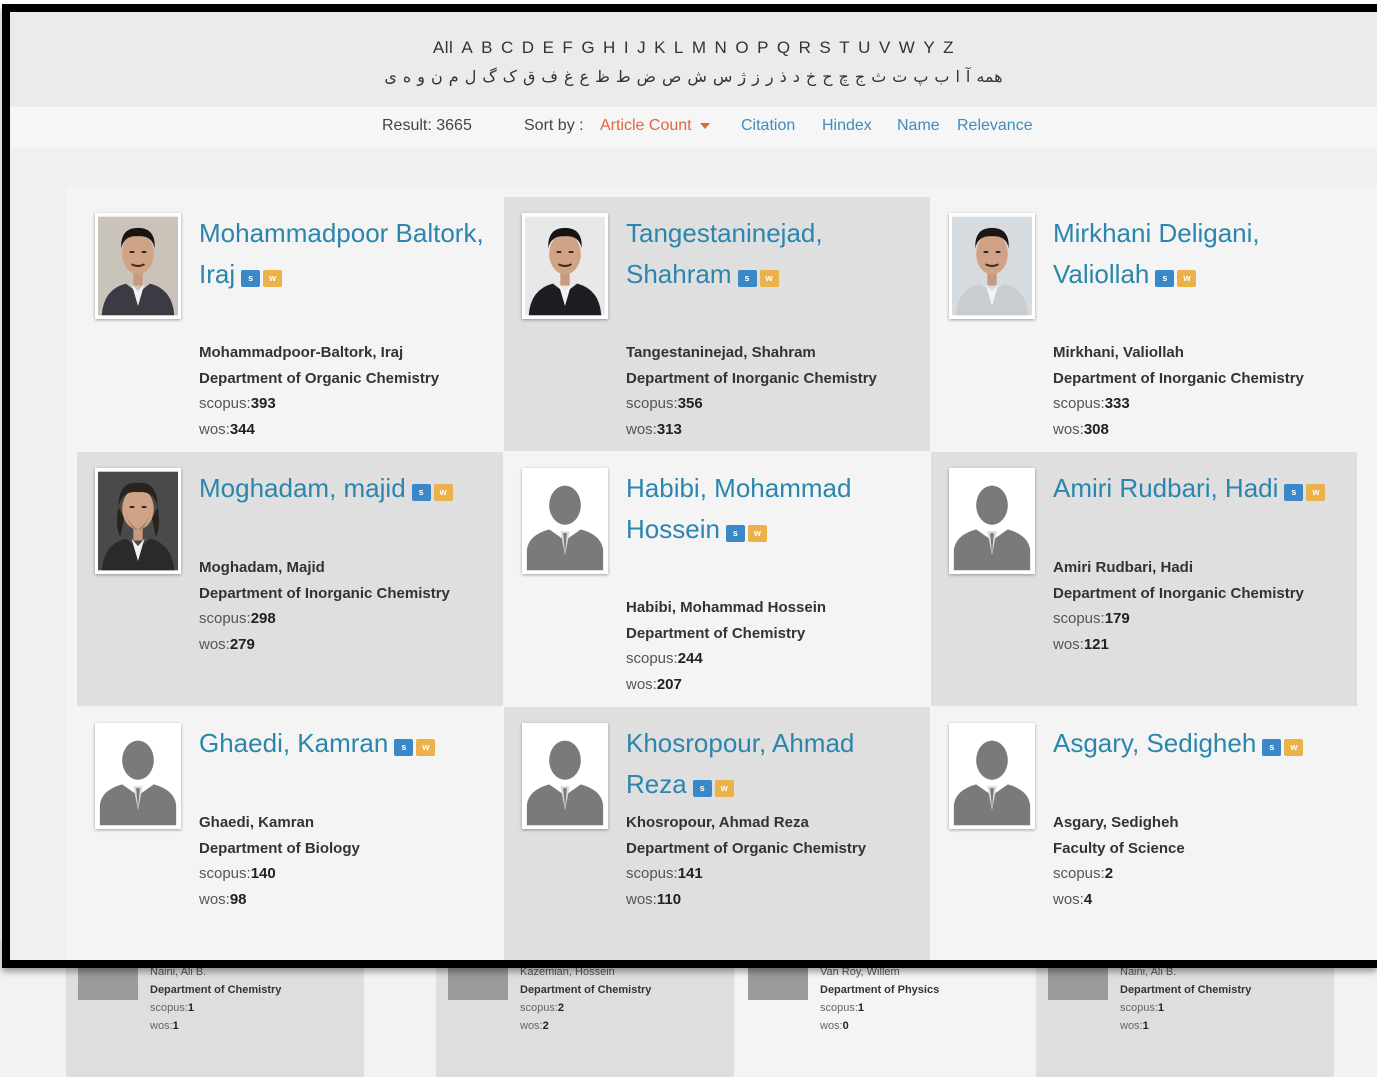  Describe the element at coordinates (407, 77) in the screenshot. I see `persian-letter-32: ه` at that location.